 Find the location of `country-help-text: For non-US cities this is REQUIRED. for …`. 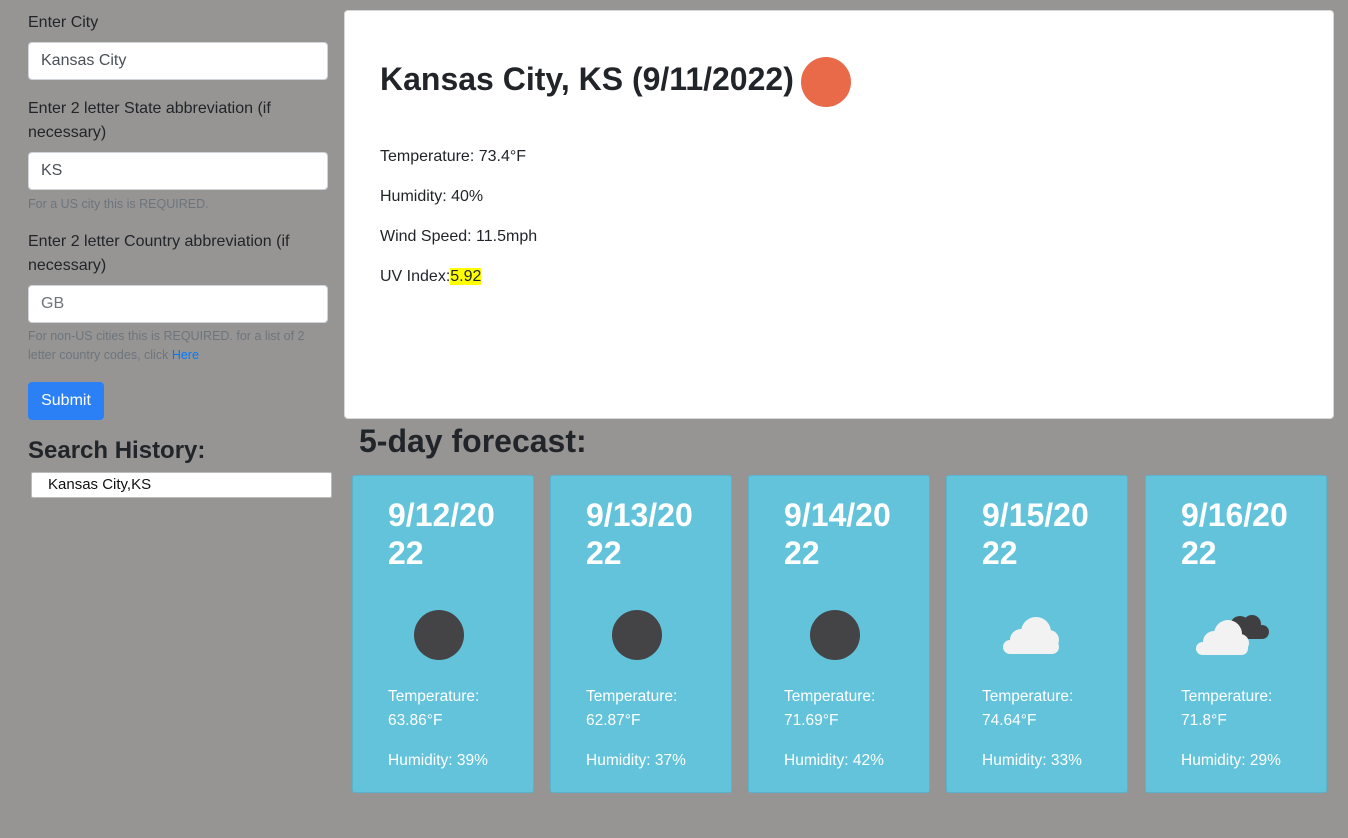

country-help-text: For non-US cities this is REQUIRED. for … is located at coordinates (173, 346).